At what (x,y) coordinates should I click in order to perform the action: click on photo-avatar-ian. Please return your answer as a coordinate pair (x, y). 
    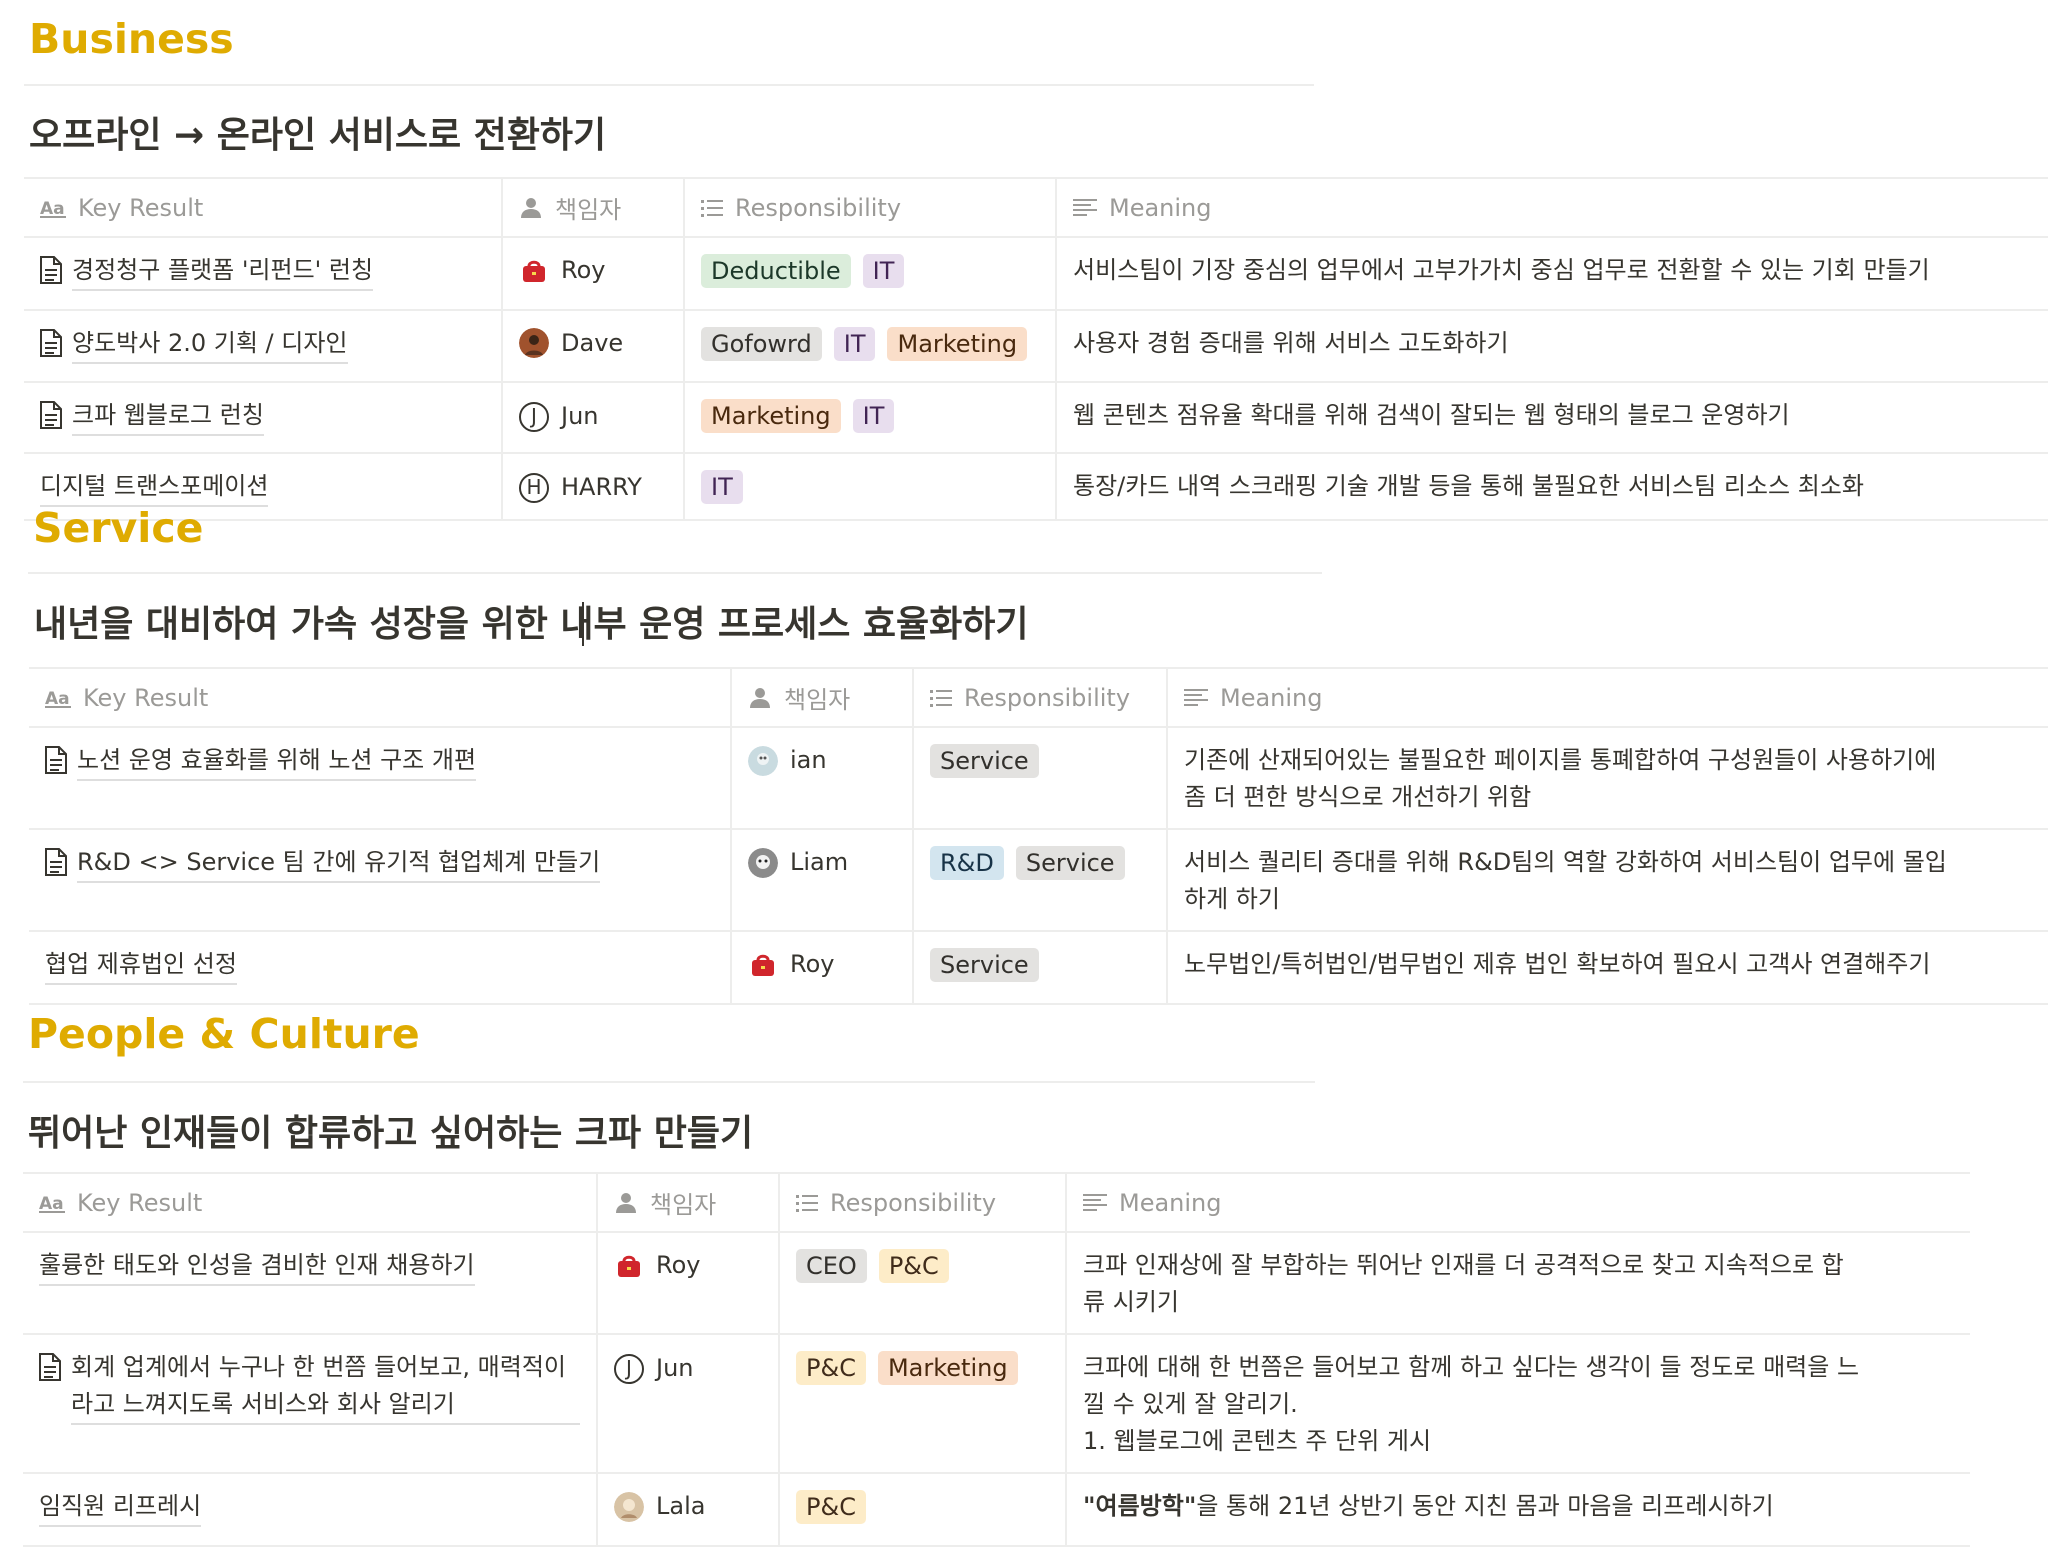
    Looking at the image, I should click on (763, 760).